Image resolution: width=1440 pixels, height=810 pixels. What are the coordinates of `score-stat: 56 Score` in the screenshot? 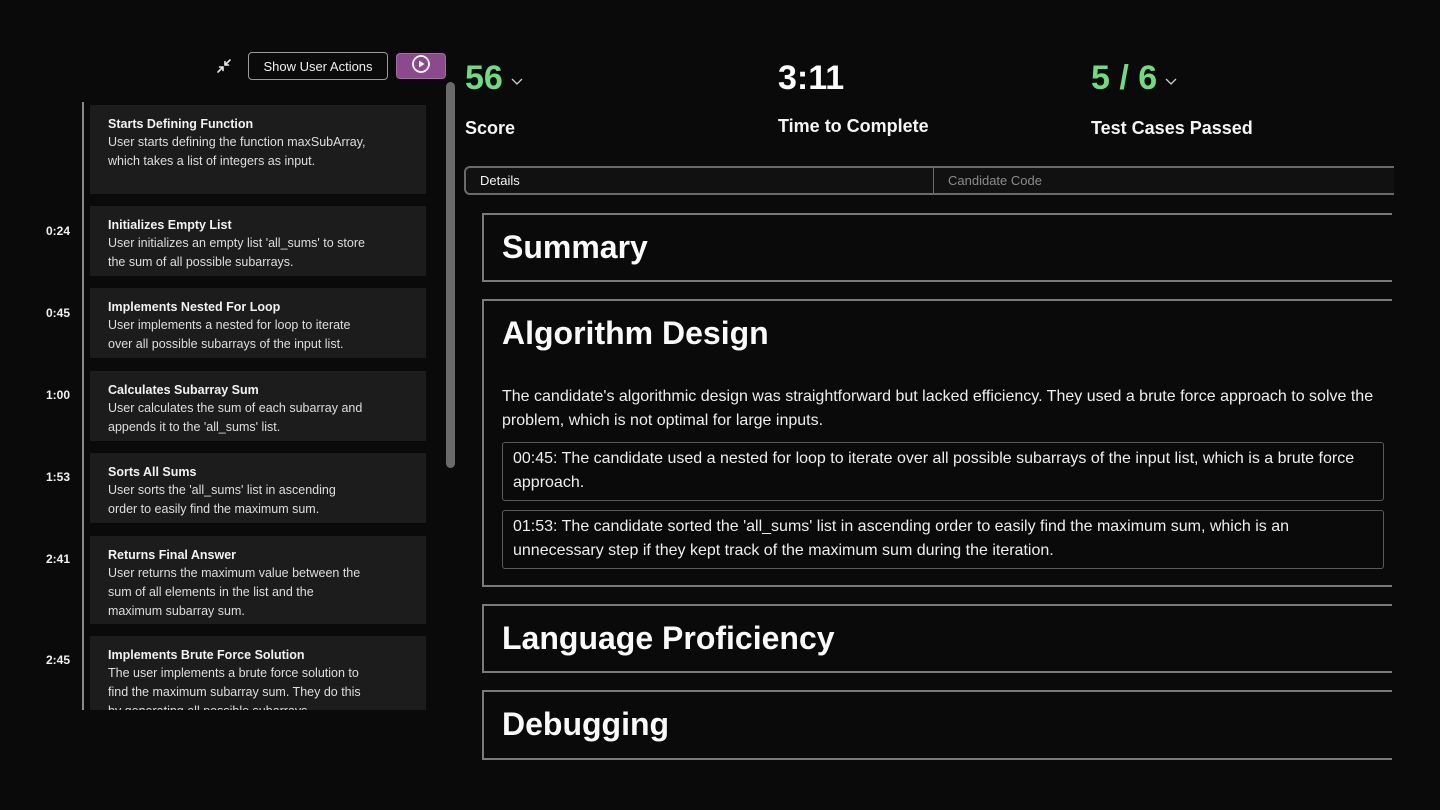 It's located at (494, 98).